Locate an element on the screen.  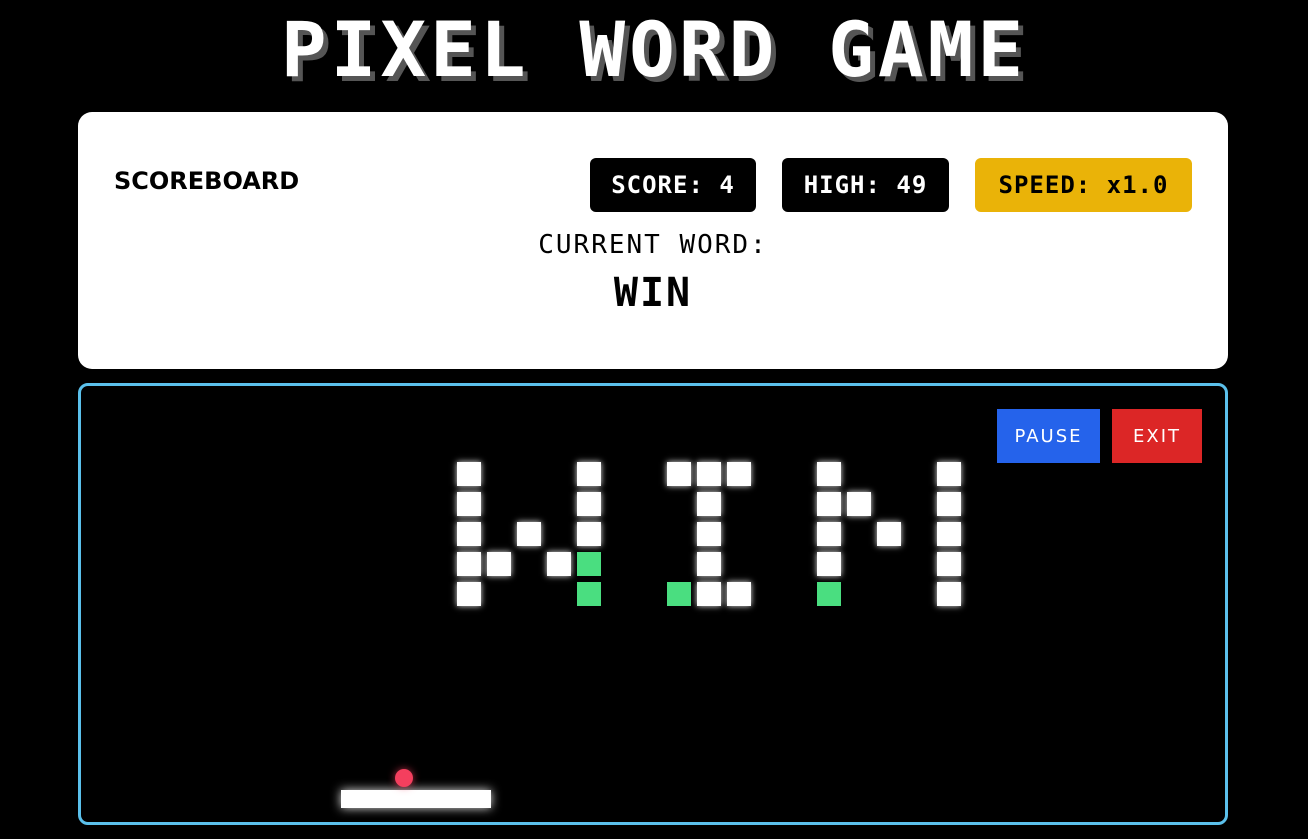
exit-button: EXIT is located at coordinates (1157, 436).